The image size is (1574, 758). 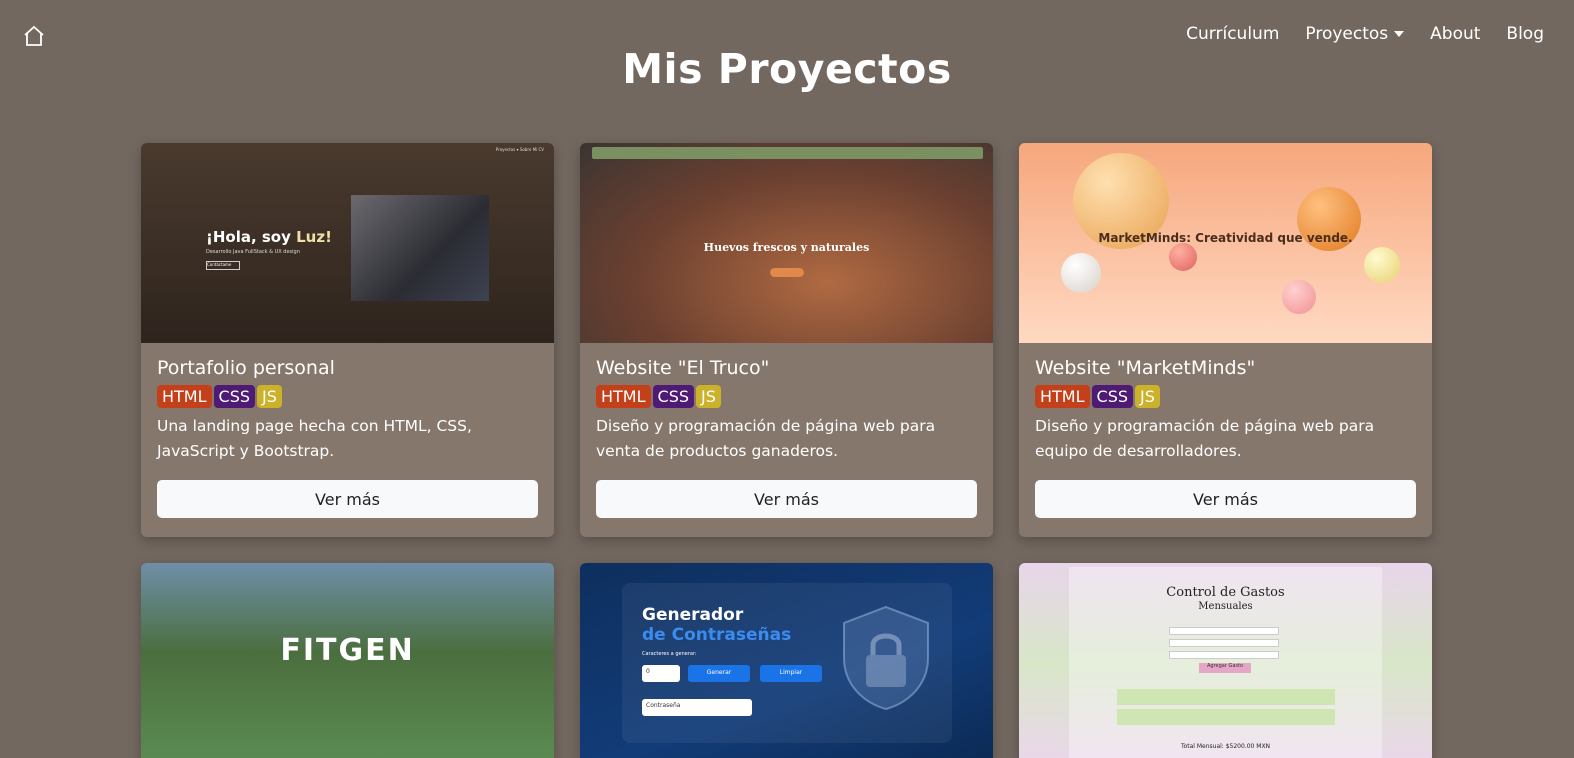 I want to click on thumbnail-heading: Huevos frescos y naturales, so click(x=786, y=247).